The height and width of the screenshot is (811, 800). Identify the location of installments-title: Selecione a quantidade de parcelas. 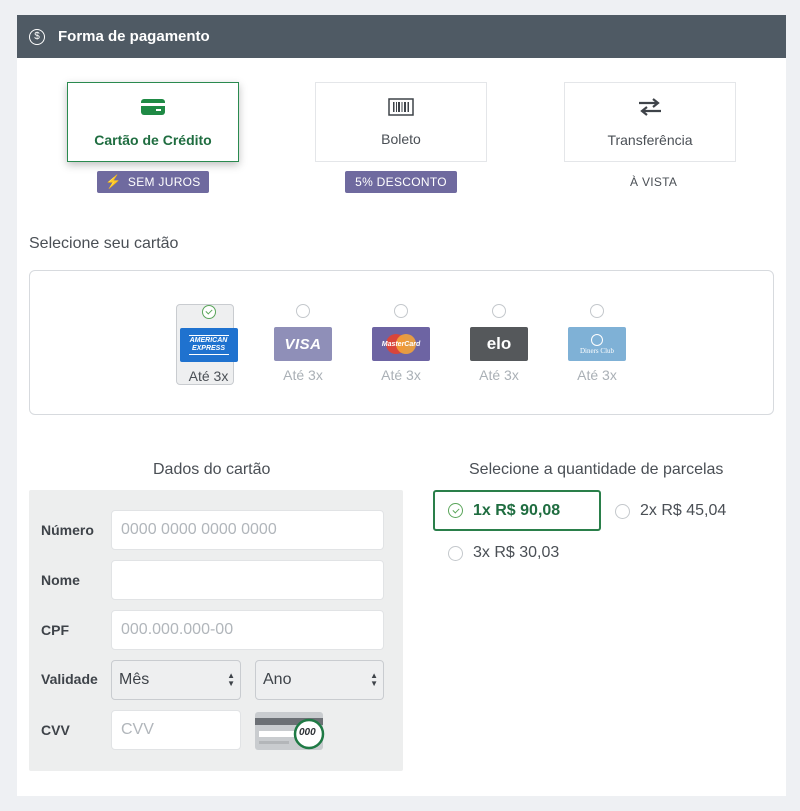
(596, 469).